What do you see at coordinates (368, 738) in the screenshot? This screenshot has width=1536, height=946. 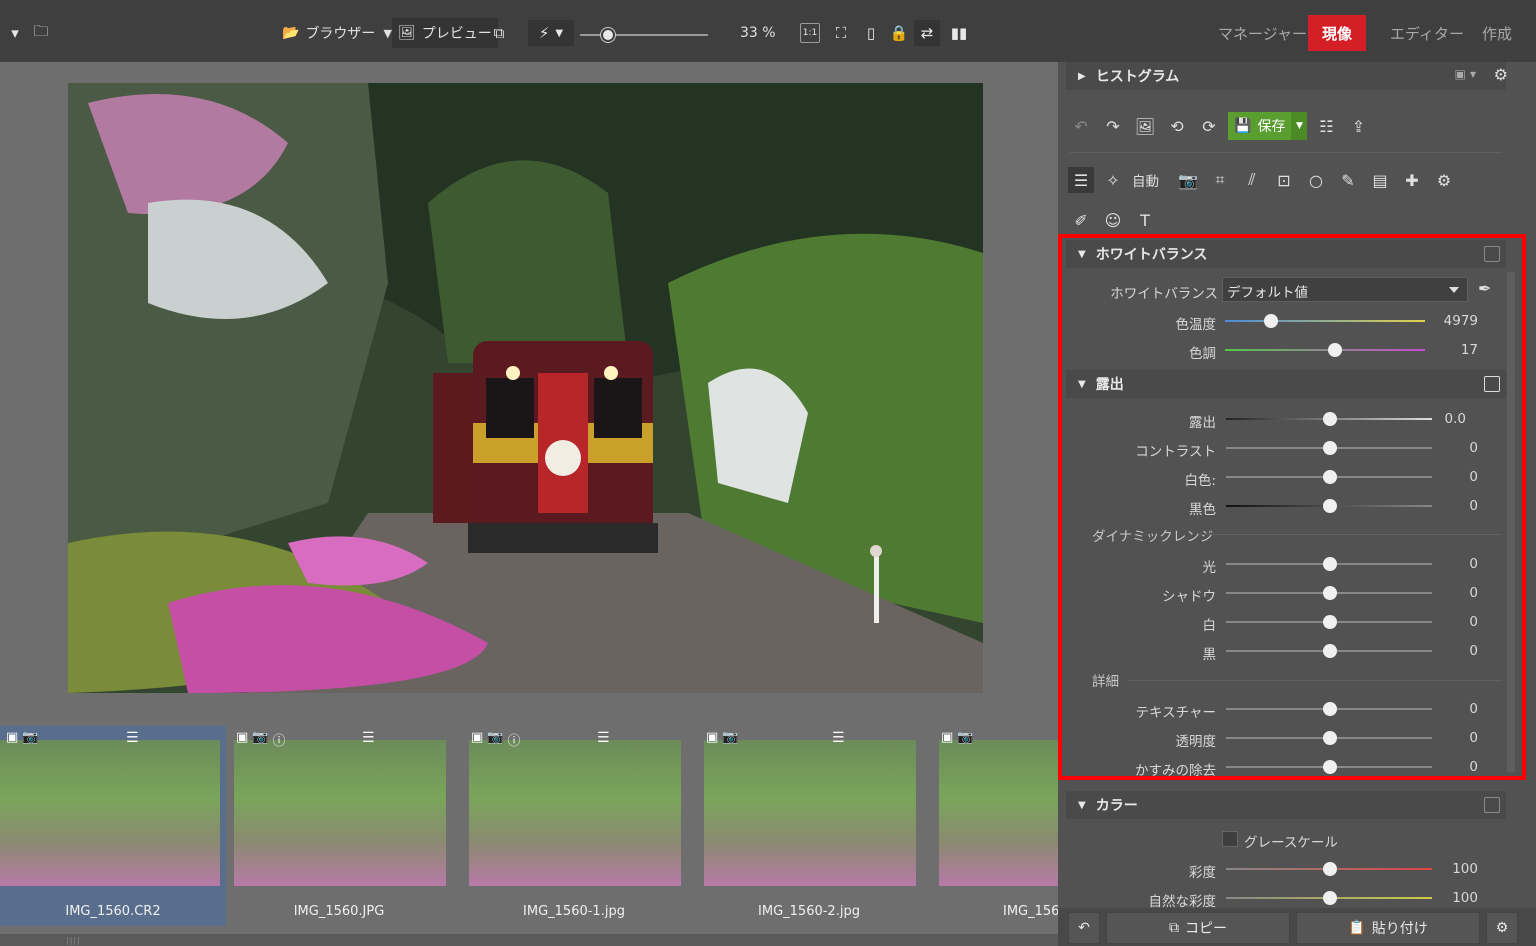 I see `adjustments-icon: ☰` at bounding box center [368, 738].